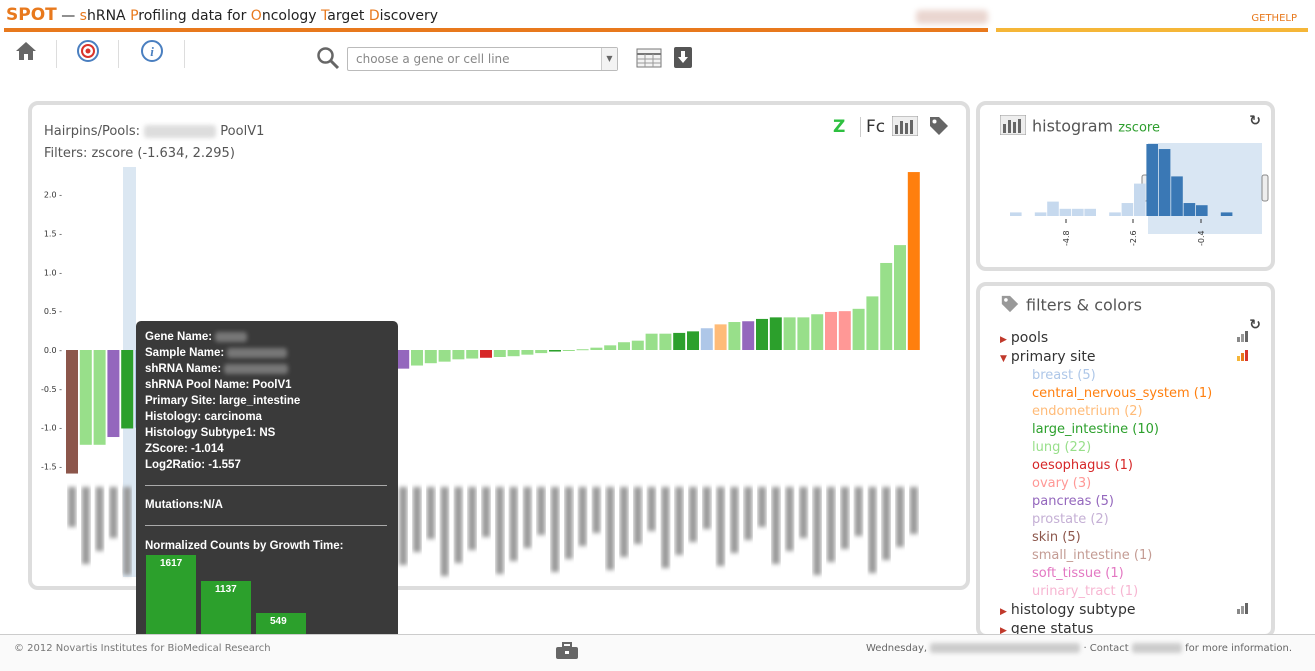 Image resolution: width=1315 pixels, height=671 pixels. Describe the element at coordinates (193, 465) in the screenshot. I see `tooltip-log2ratio: Log2Ratio: -1.557` at that location.